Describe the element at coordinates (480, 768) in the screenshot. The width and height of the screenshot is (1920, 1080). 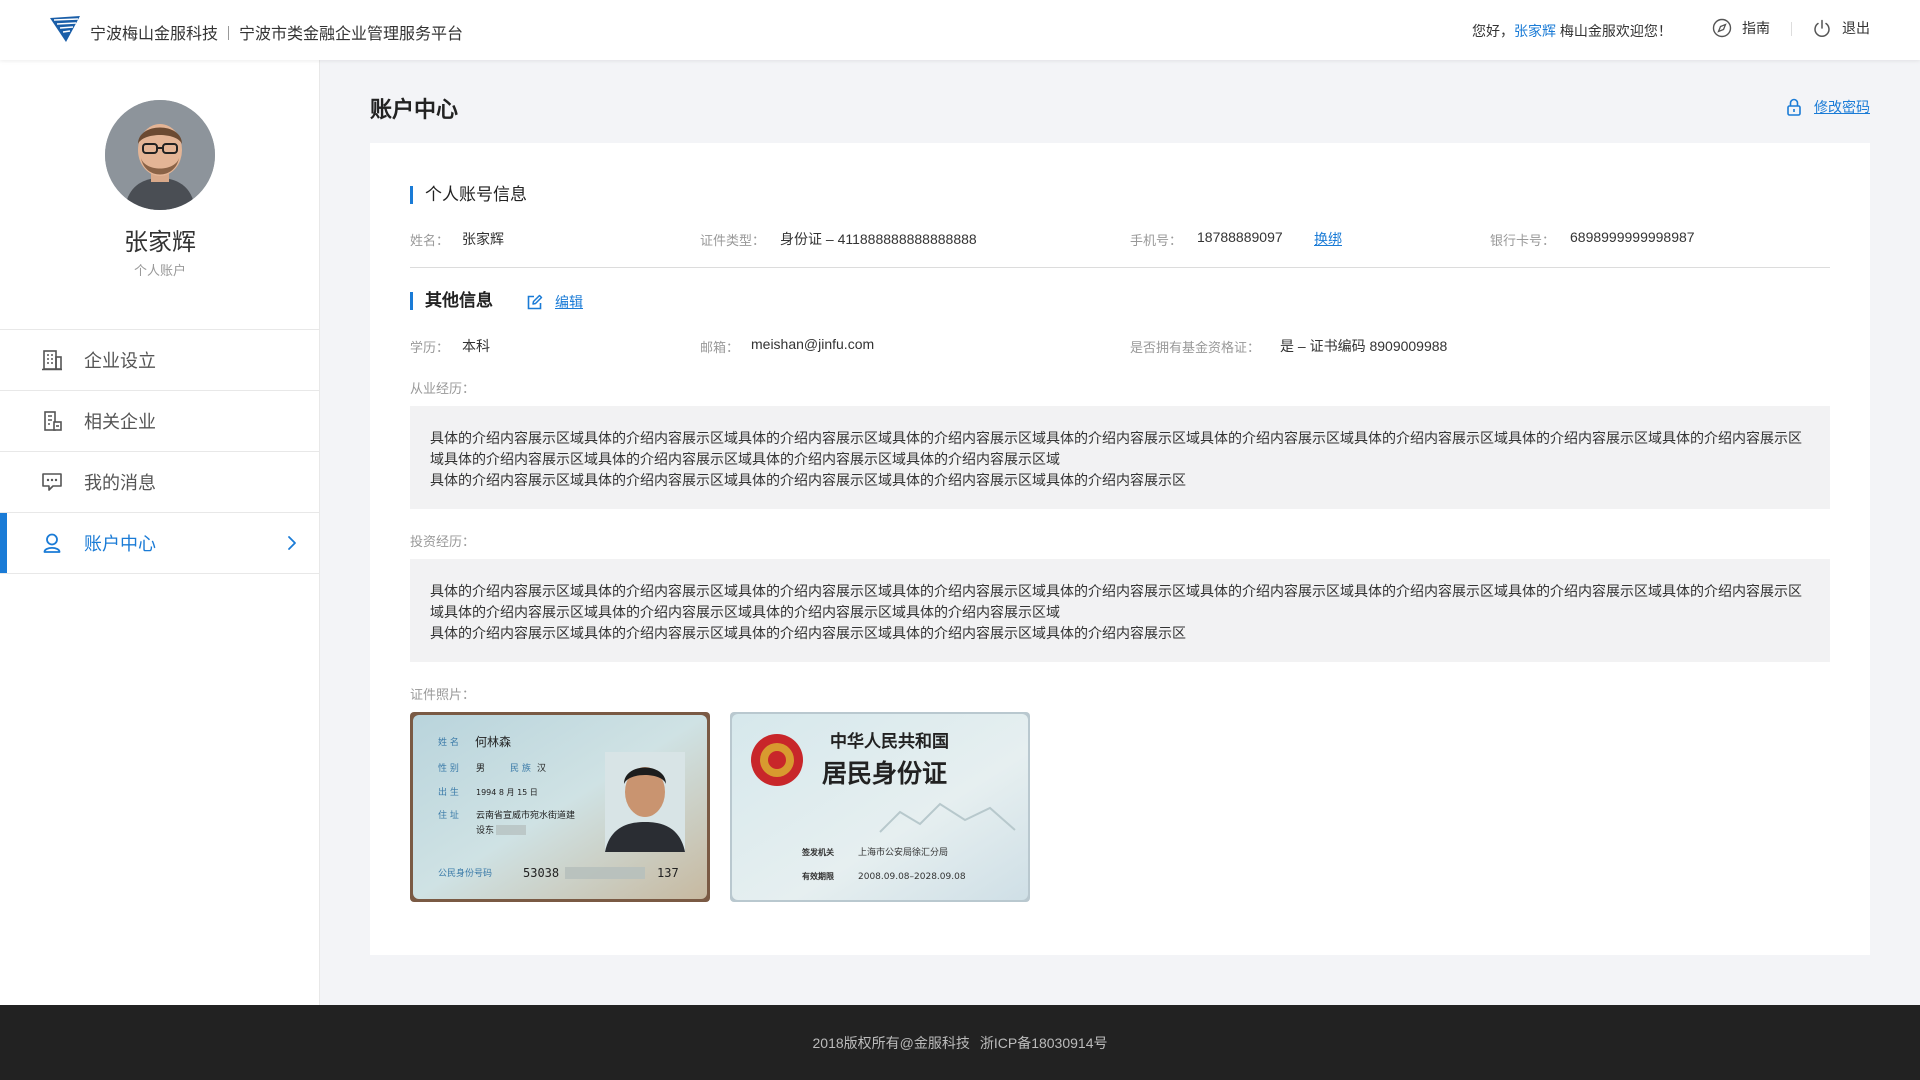
I see `front-sex-value: 男` at that location.